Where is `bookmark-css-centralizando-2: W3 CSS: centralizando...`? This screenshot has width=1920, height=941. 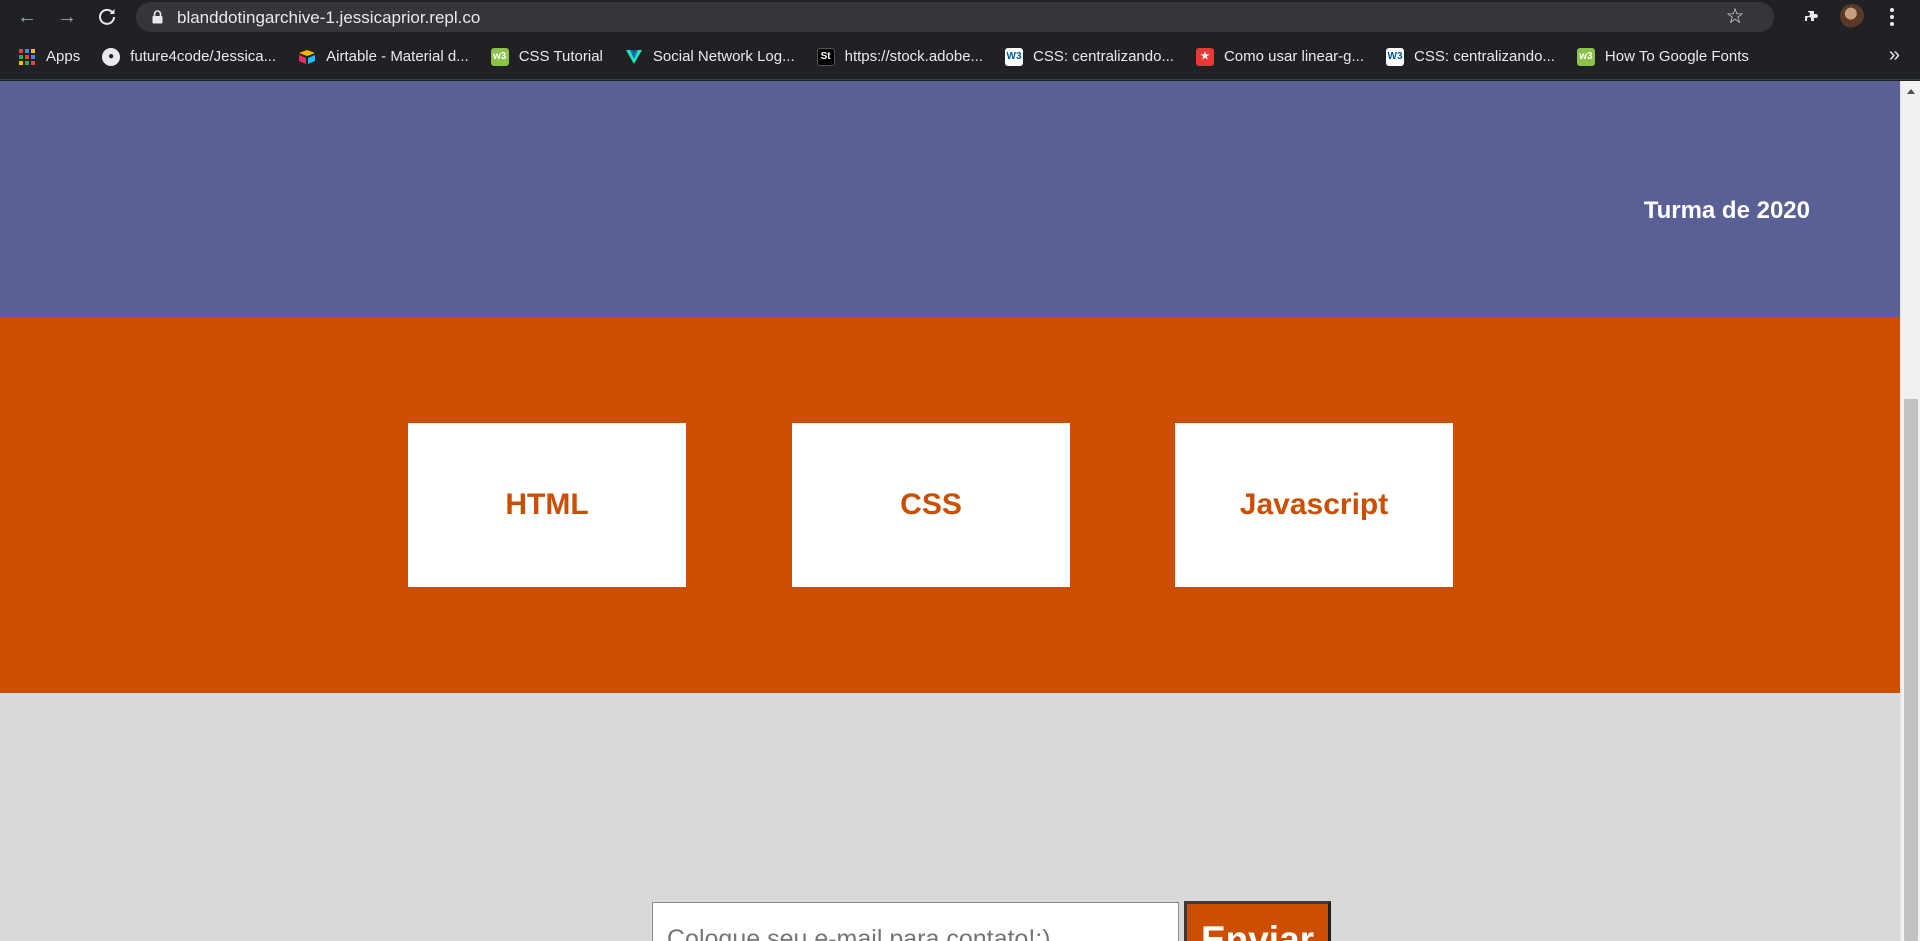 bookmark-css-centralizando-2: W3 CSS: centralizando... is located at coordinates (1470, 57).